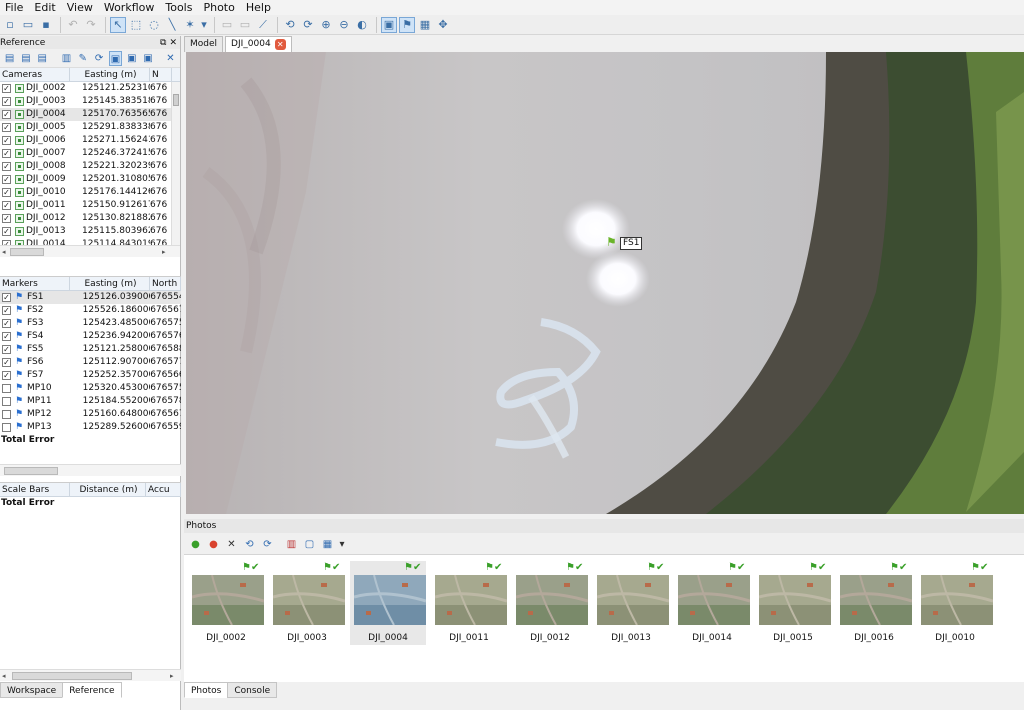 The width and height of the screenshot is (1024, 710). What do you see at coordinates (245, 25) in the screenshot?
I see `paste-icon: ▭` at bounding box center [245, 25].